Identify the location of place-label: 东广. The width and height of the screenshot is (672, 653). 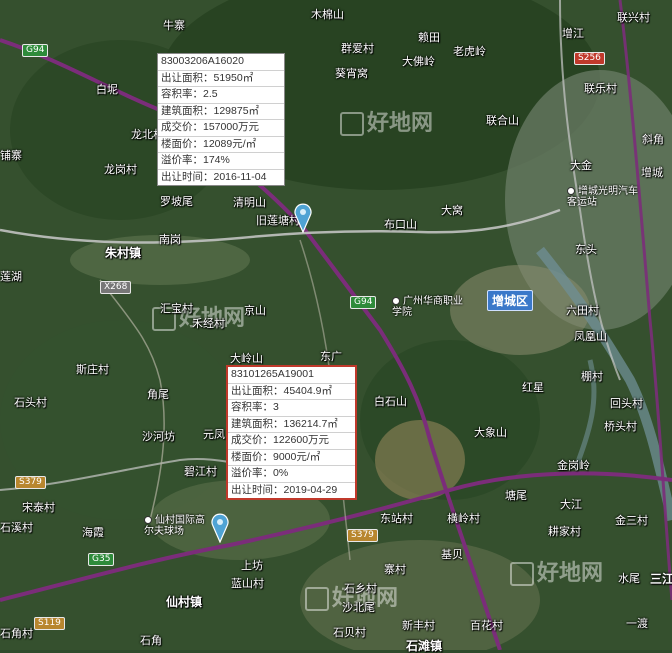
(331, 356).